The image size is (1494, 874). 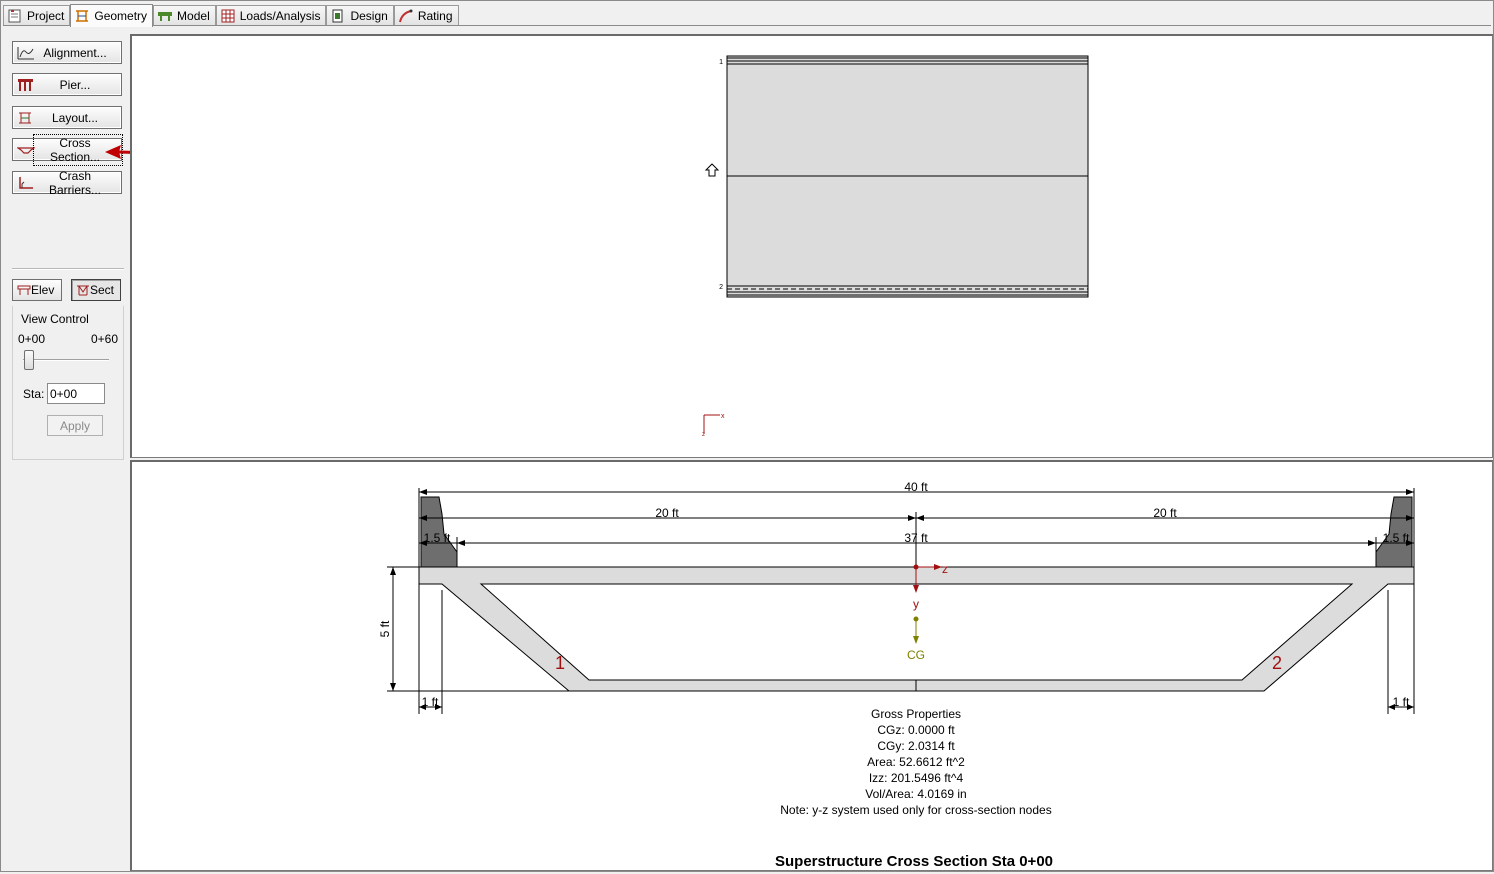 I want to click on cross-section-icon, so click(x=26, y=150).